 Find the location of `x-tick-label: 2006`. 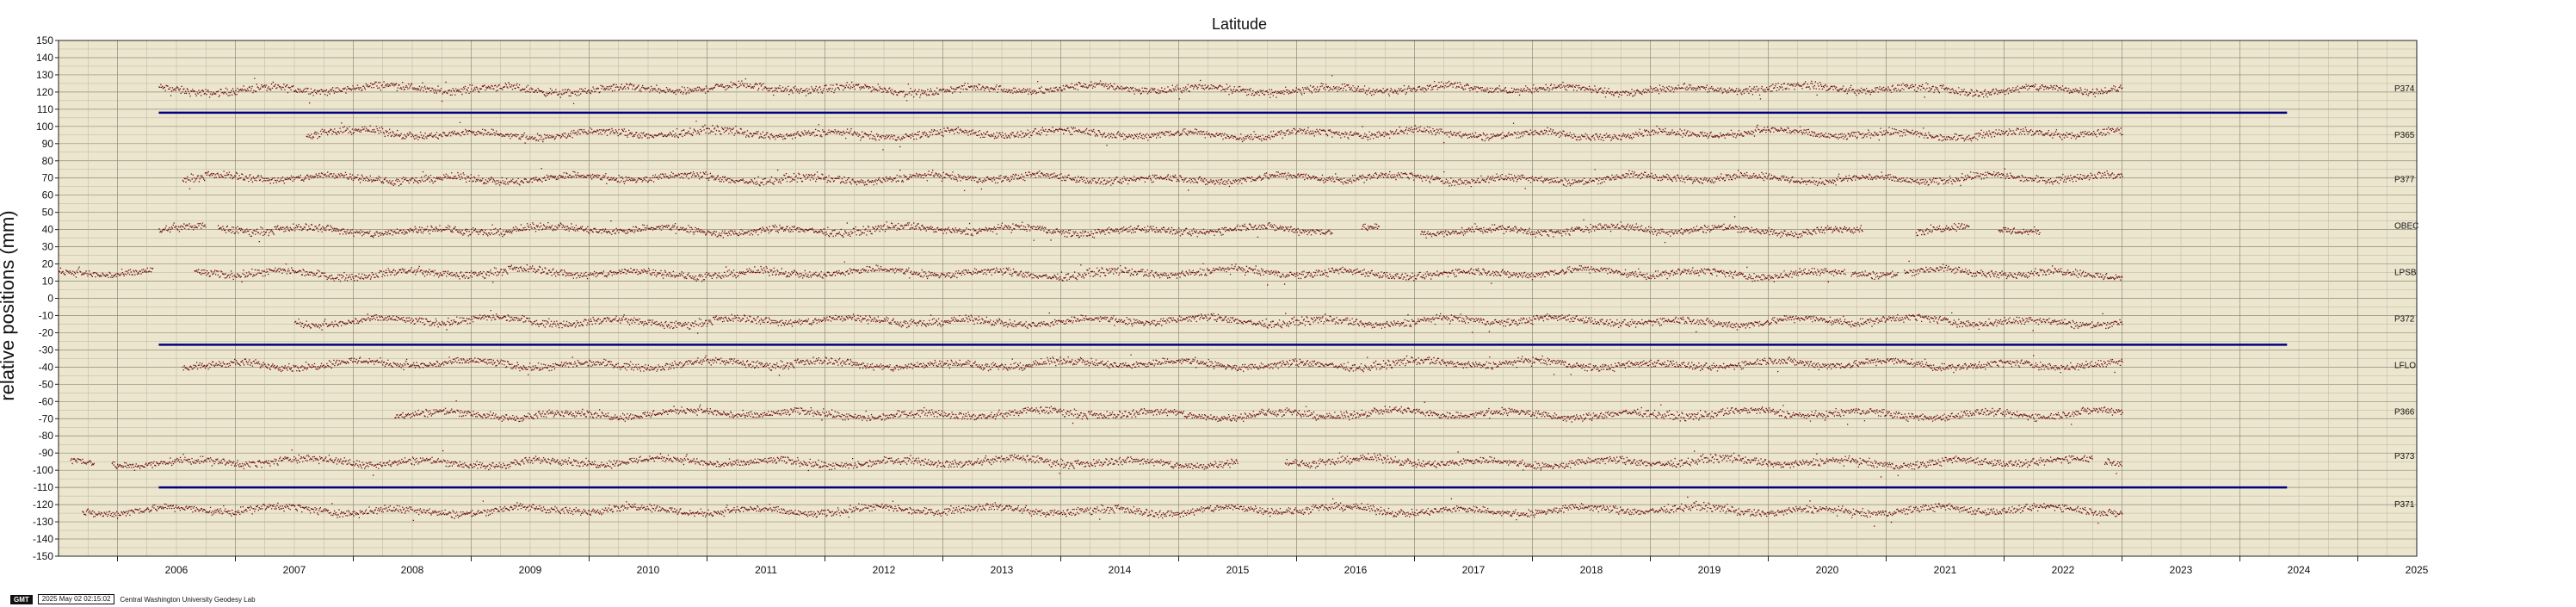

x-tick-label: 2006 is located at coordinates (176, 570).